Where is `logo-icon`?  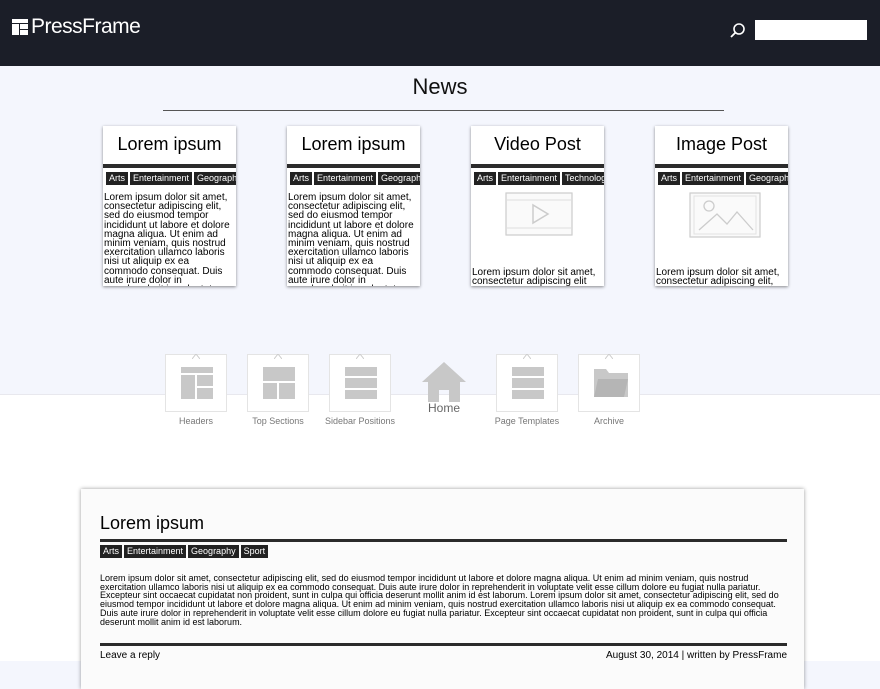
logo-icon is located at coordinates (20, 27).